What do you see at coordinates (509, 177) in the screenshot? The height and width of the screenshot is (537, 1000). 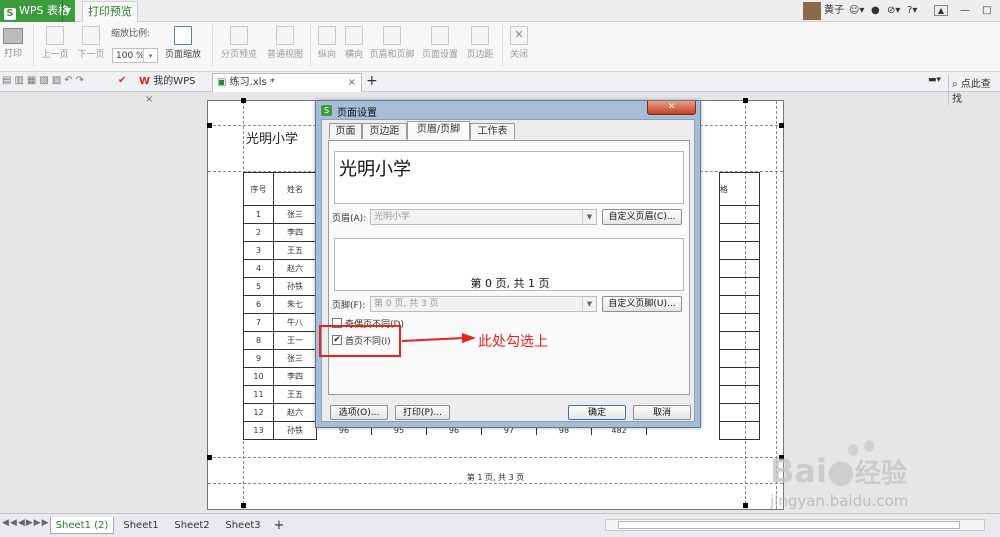 I see `header-preview: 光明小学` at bounding box center [509, 177].